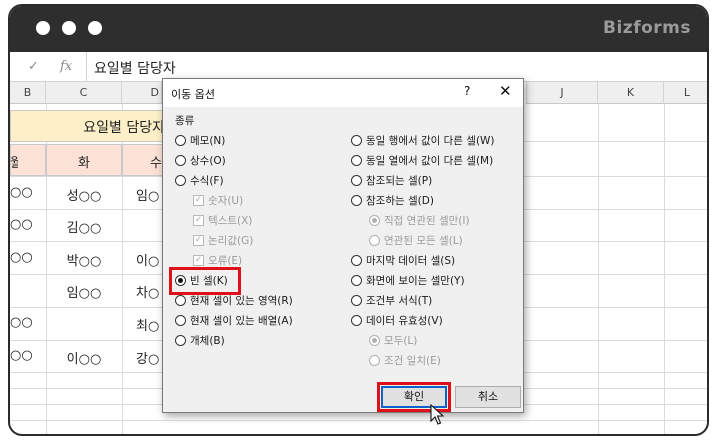  What do you see at coordinates (416, 241) in the screenshot?
I see `option-all-levels: 연관된 모든 셀(L)` at bounding box center [416, 241].